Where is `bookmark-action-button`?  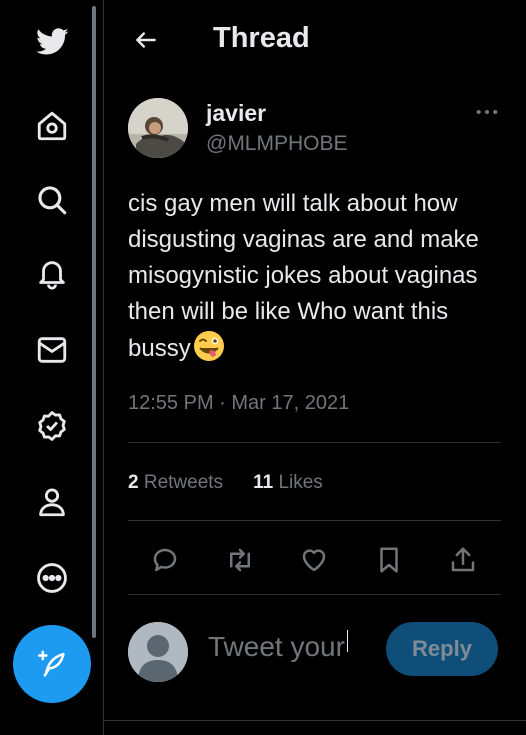
bookmark-action-button is located at coordinates (389, 560).